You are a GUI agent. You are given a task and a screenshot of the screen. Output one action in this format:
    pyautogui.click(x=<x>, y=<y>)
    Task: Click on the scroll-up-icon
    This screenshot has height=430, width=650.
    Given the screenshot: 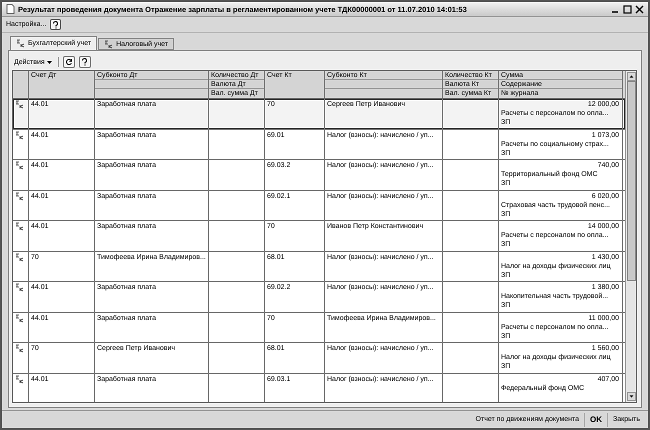 What is the action you would take?
    pyautogui.click(x=631, y=76)
    